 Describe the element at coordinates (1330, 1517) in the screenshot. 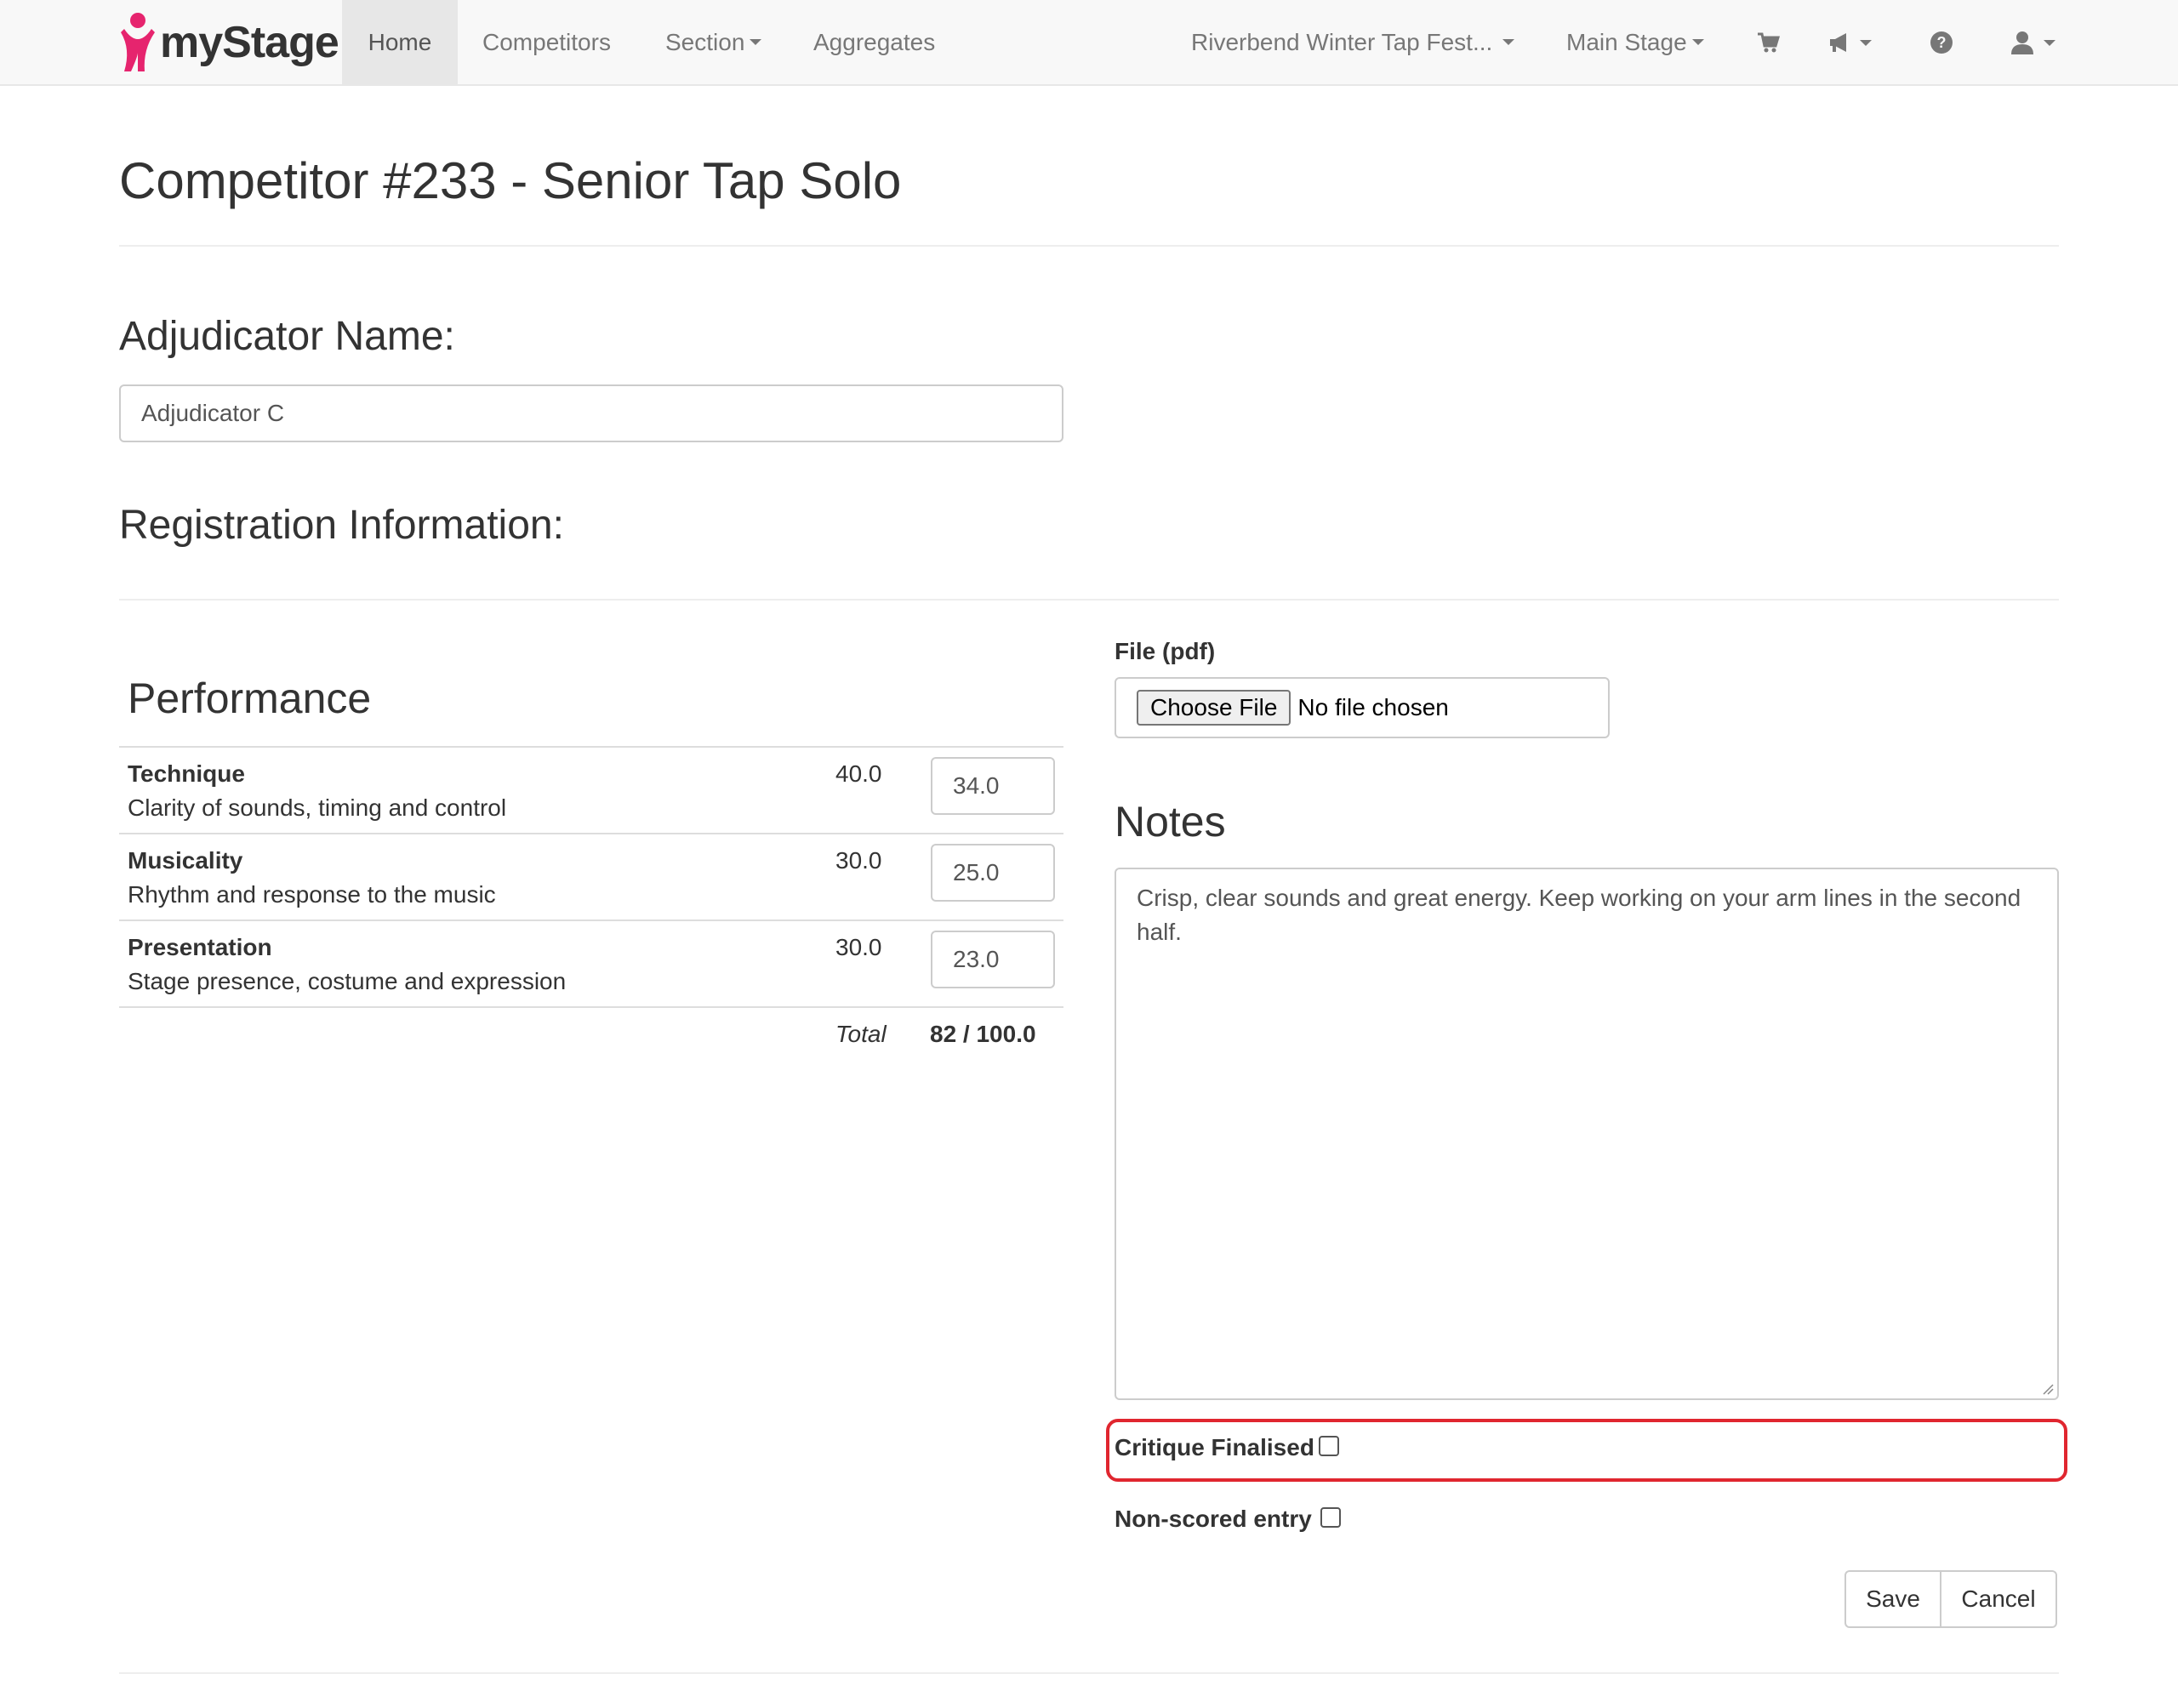

I see `non-scored-checkbox` at that location.